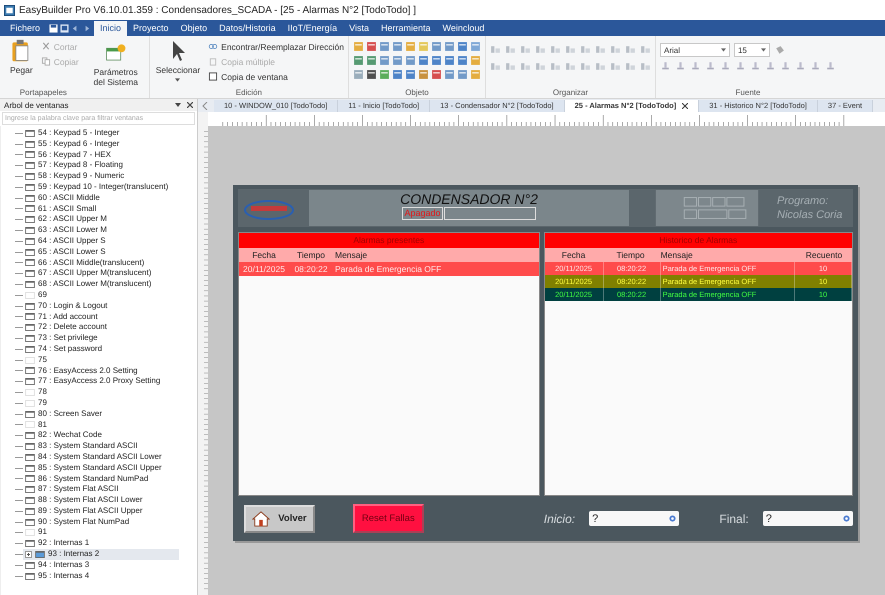  What do you see at coordinates (151, 28) in the screenshot?
I see `menu-tab: Proyecto` at bounding box center [151, 28].